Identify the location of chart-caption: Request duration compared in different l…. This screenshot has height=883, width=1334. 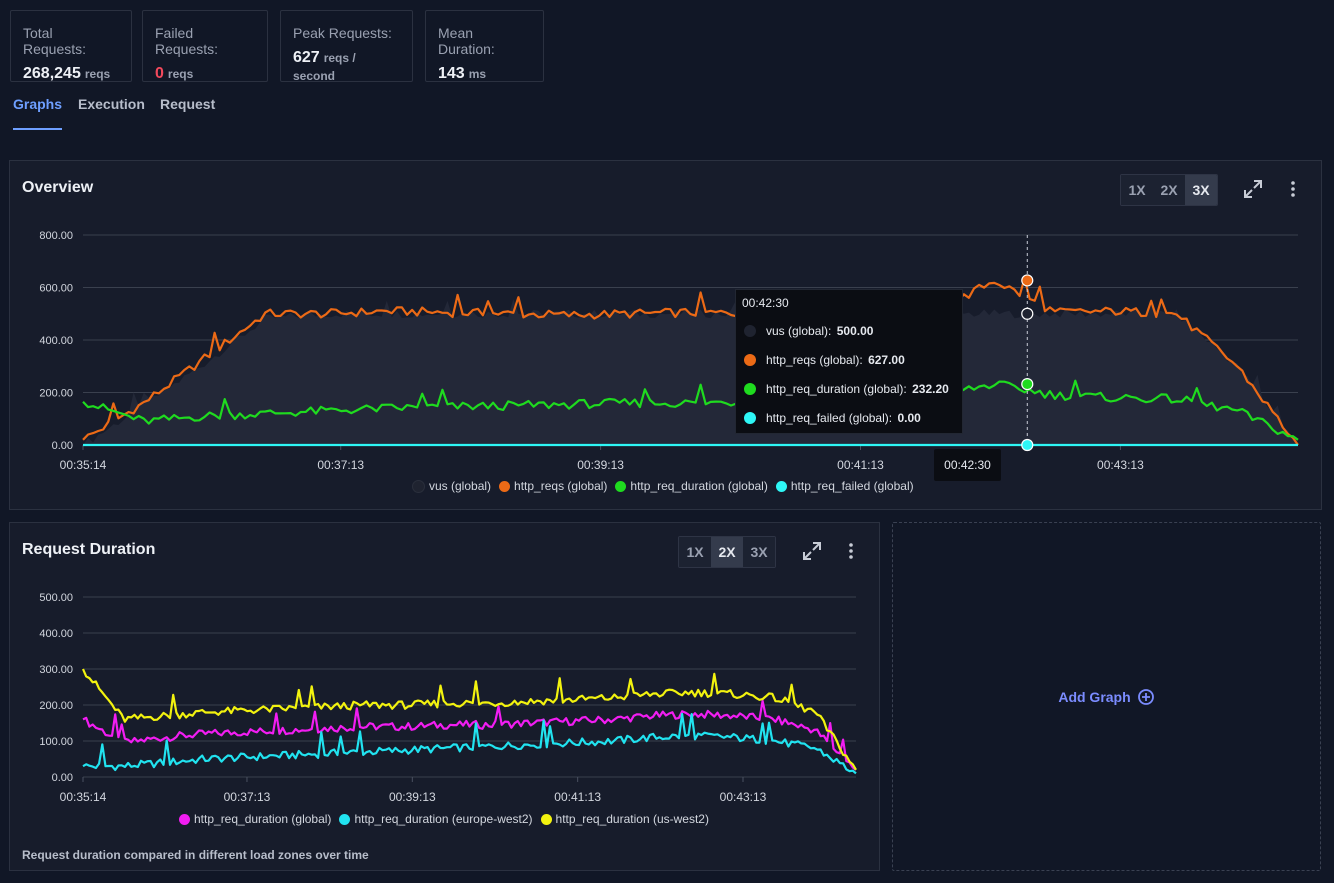
(195, 855).